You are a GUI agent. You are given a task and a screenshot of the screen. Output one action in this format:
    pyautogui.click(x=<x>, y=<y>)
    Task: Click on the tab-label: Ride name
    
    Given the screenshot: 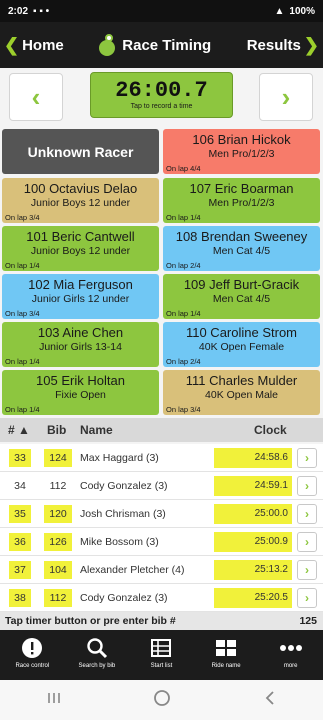 What is the action you would take?
    pyautogui.click(x=226, y=666)
    